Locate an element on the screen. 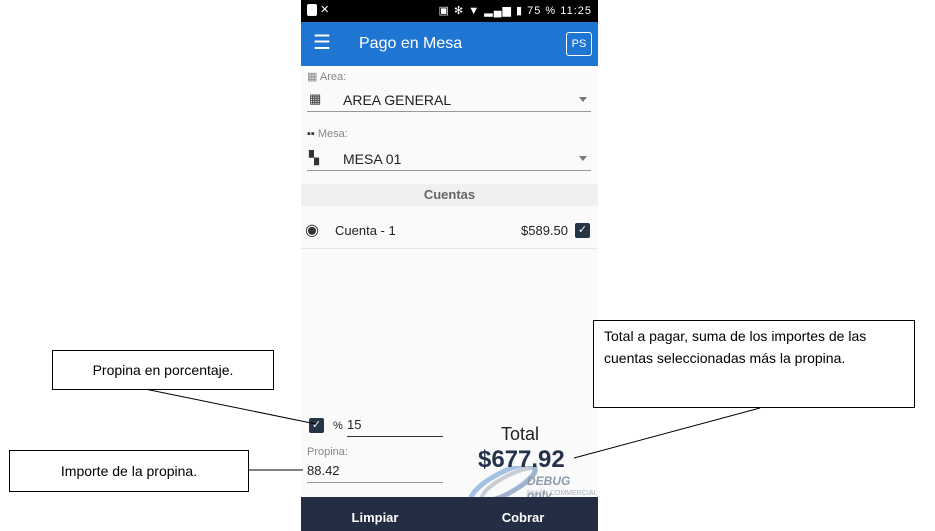 This screenshot has height=531, width=935. callout-importe-propina: Importe de la propina. is located at coordinates (129, 471).